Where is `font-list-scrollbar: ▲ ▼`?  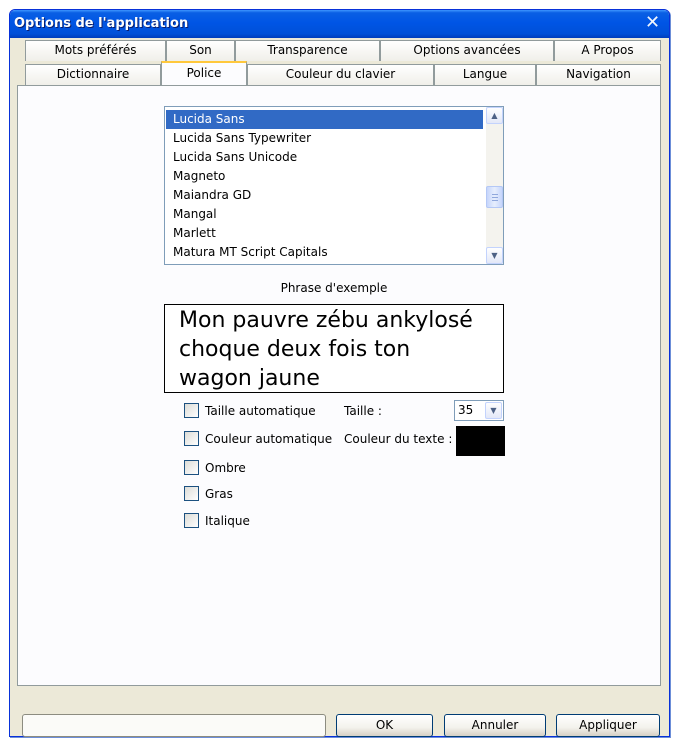
font-list-scrollbar: ▲ ▼ is located at coordinates (494, 185).